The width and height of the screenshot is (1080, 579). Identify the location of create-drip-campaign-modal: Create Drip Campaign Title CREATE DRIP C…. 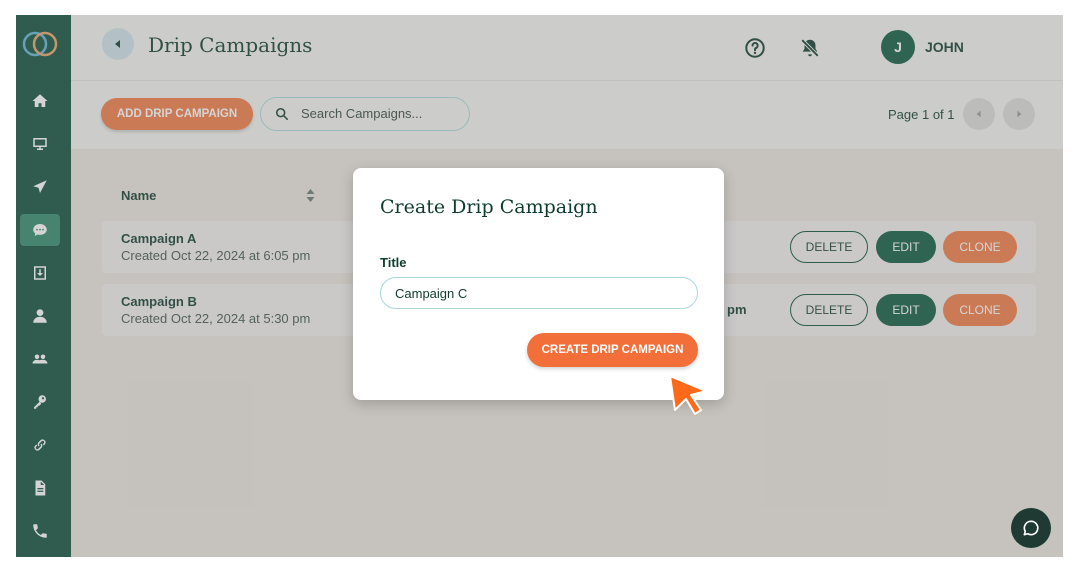
(538, 284).